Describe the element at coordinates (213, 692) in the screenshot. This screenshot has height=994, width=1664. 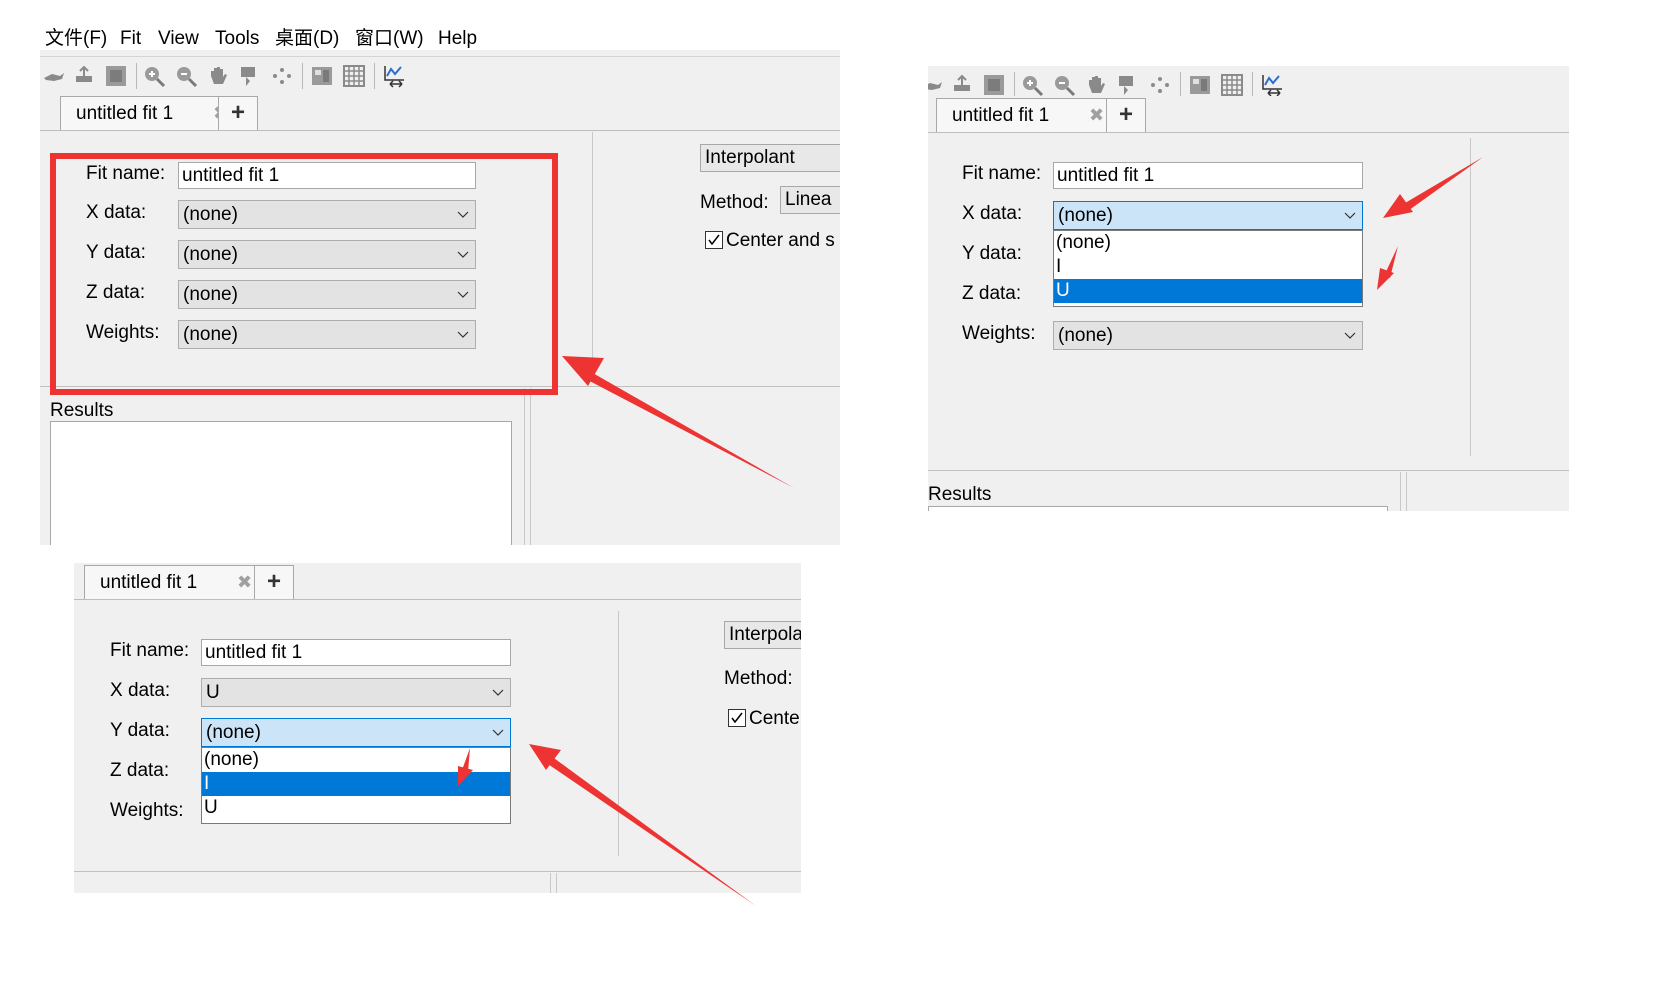
I see `x-data-value: U` at that location.